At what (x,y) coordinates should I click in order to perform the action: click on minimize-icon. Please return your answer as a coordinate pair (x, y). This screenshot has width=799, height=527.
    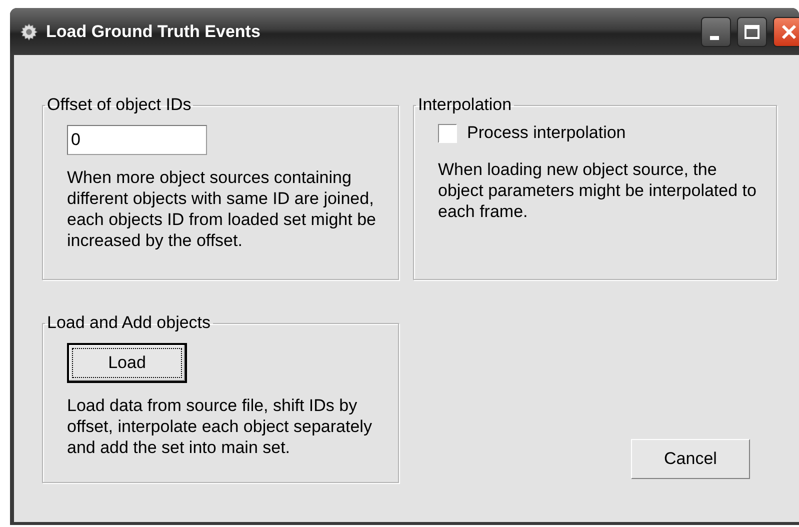
    Looking at the image, I should click on (714, 38).